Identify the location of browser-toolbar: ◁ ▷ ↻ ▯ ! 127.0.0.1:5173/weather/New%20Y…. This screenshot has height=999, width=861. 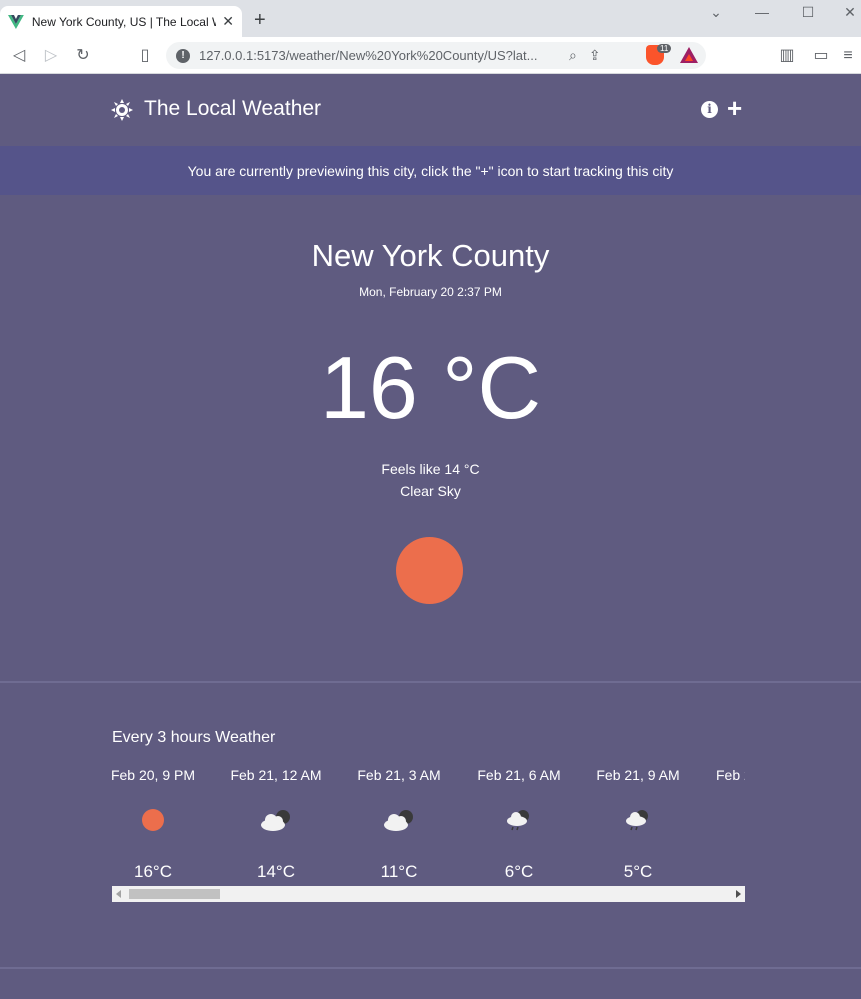
(430, 55).